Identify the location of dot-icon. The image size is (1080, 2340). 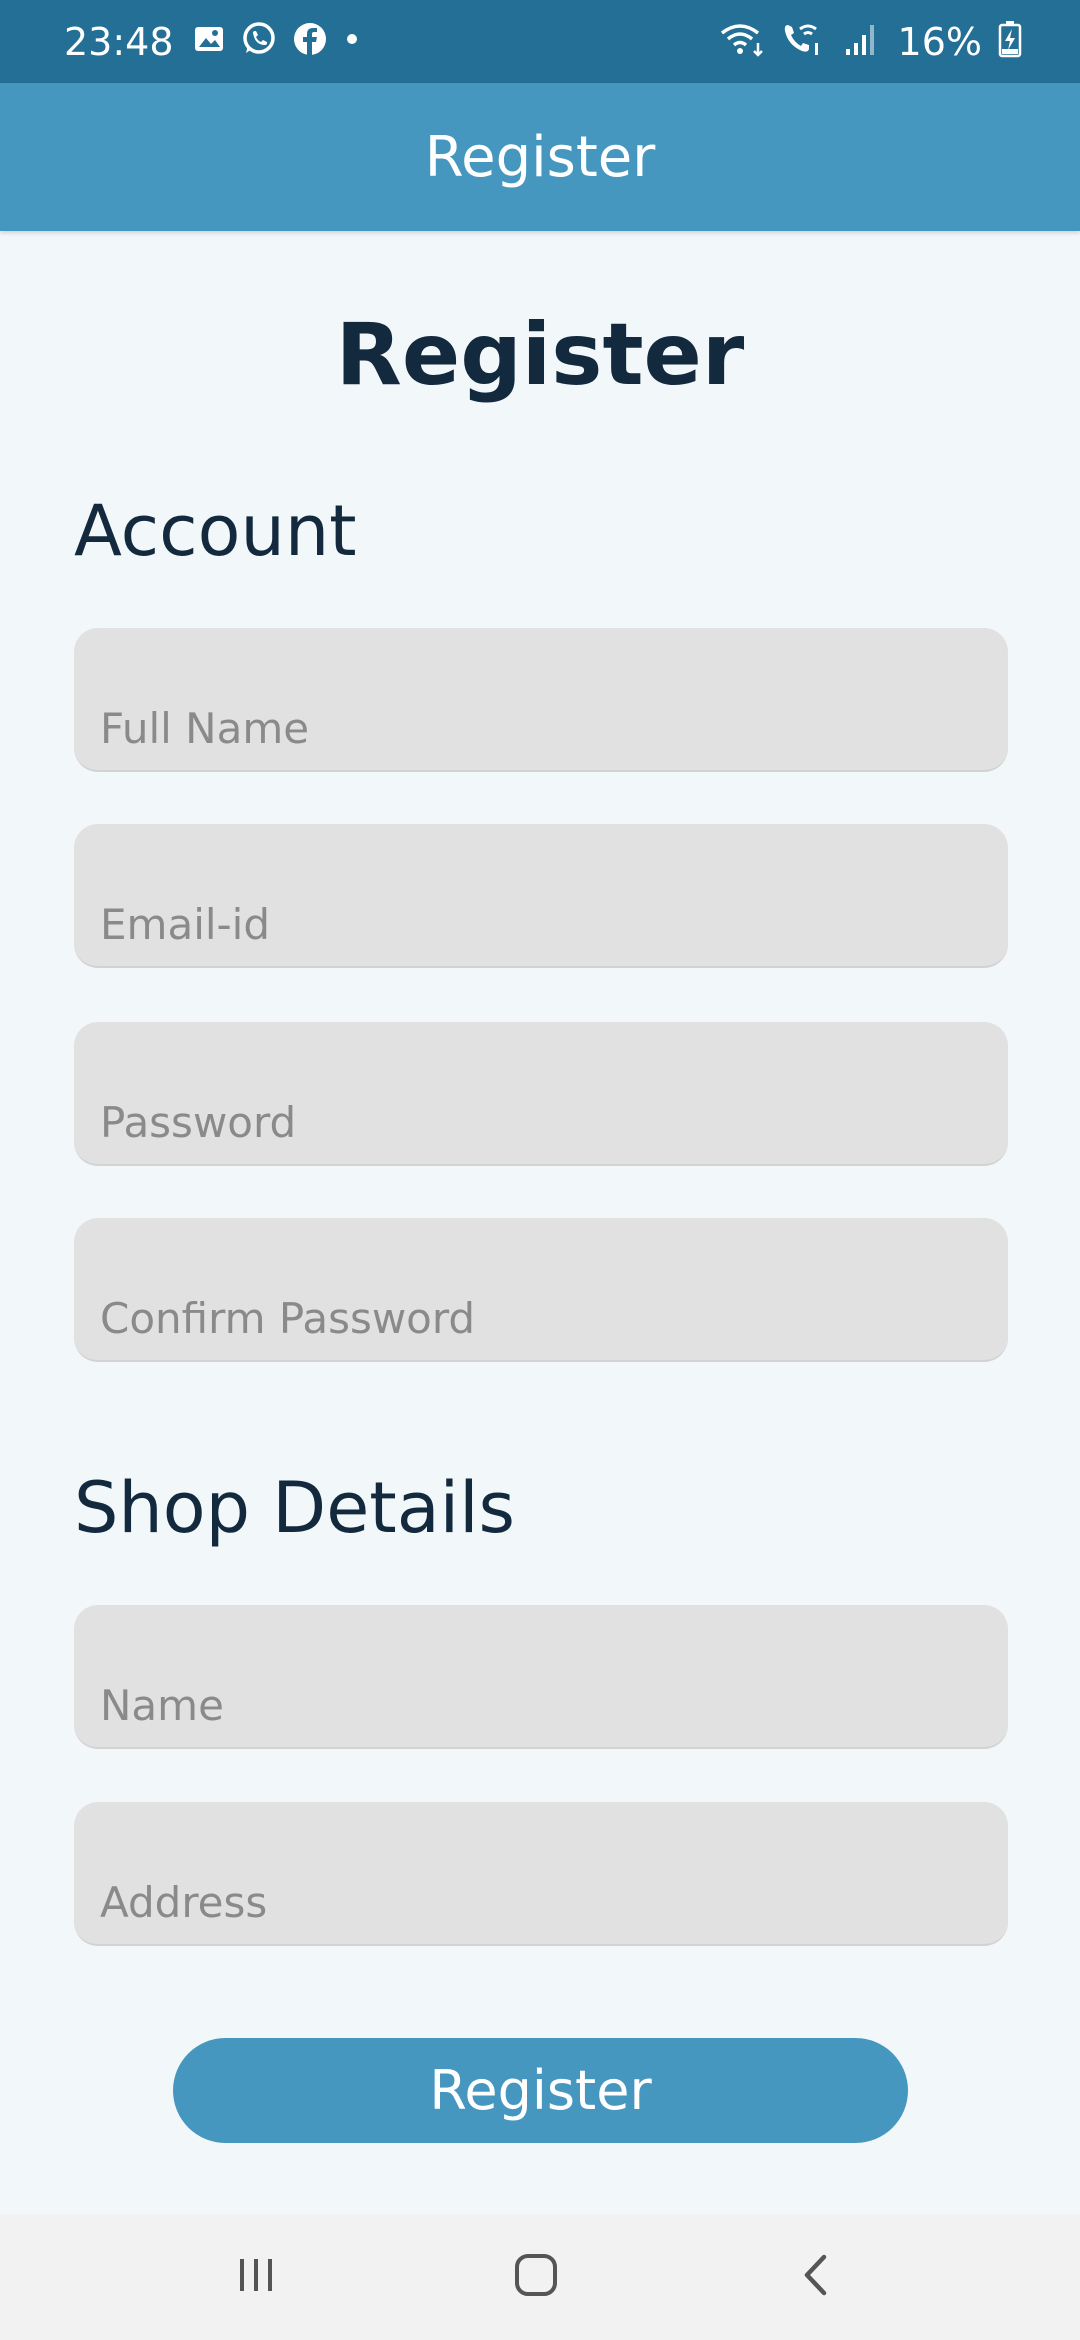
(352, 41).